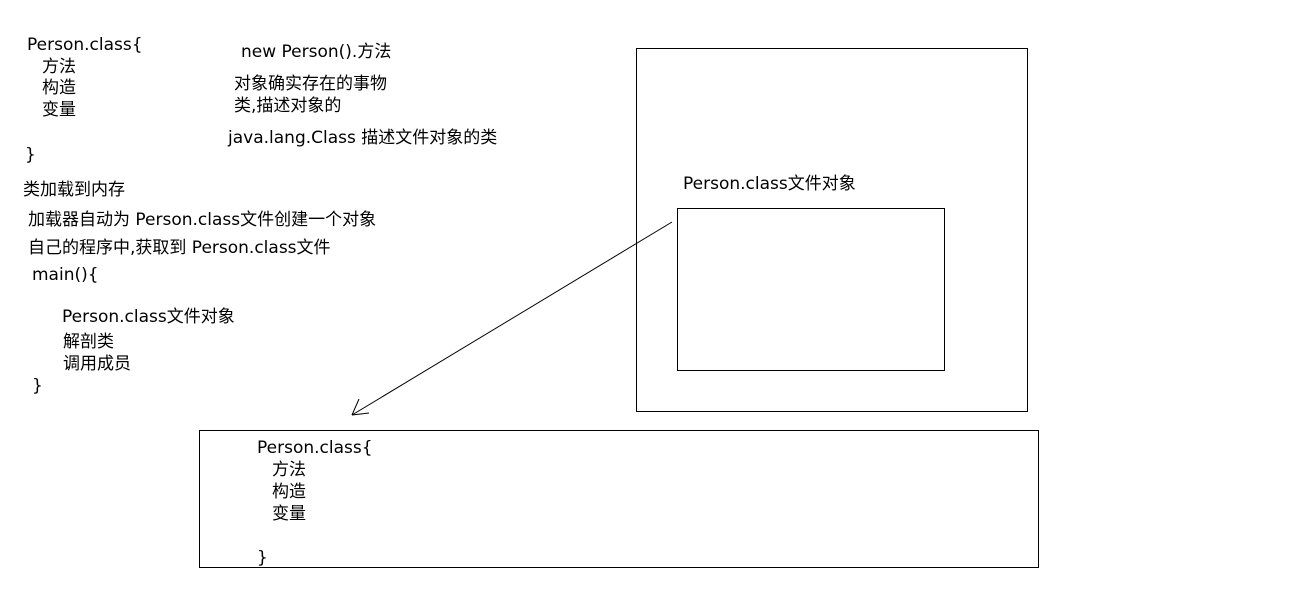 This screenshot has height=599, width=1290. I want to click on arrow-line, so click(512, 318).